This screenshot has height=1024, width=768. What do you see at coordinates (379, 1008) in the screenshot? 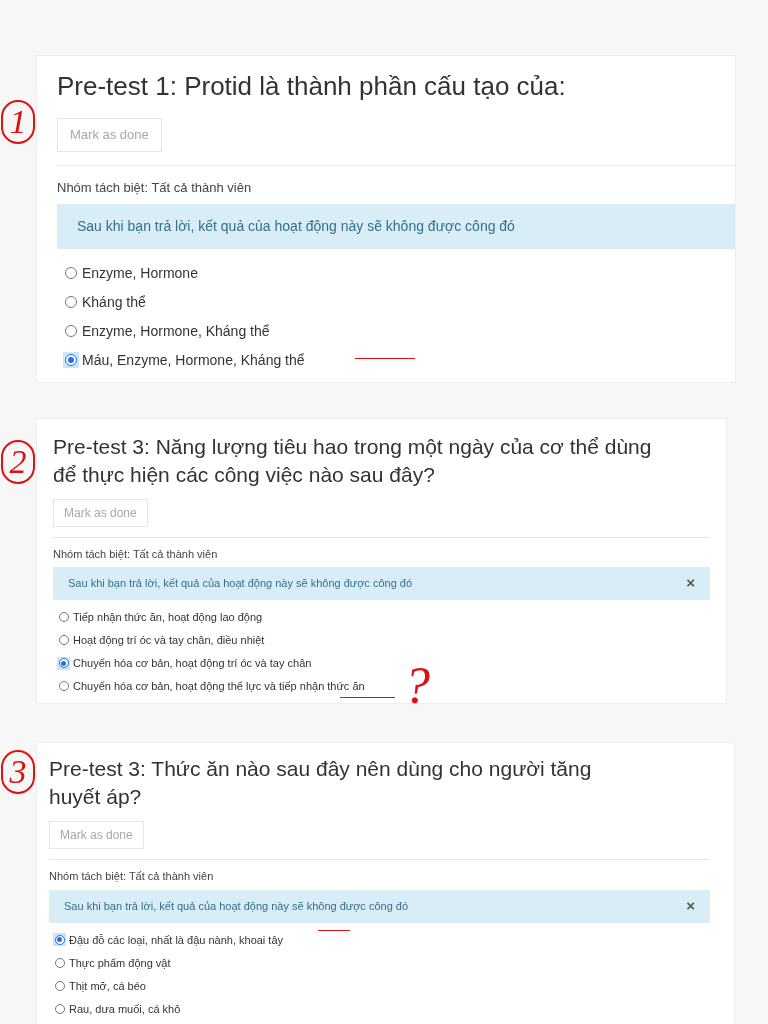
I see `answer-option: Rau, dưa muối, cá khô` at bounding box center [379, 1008].